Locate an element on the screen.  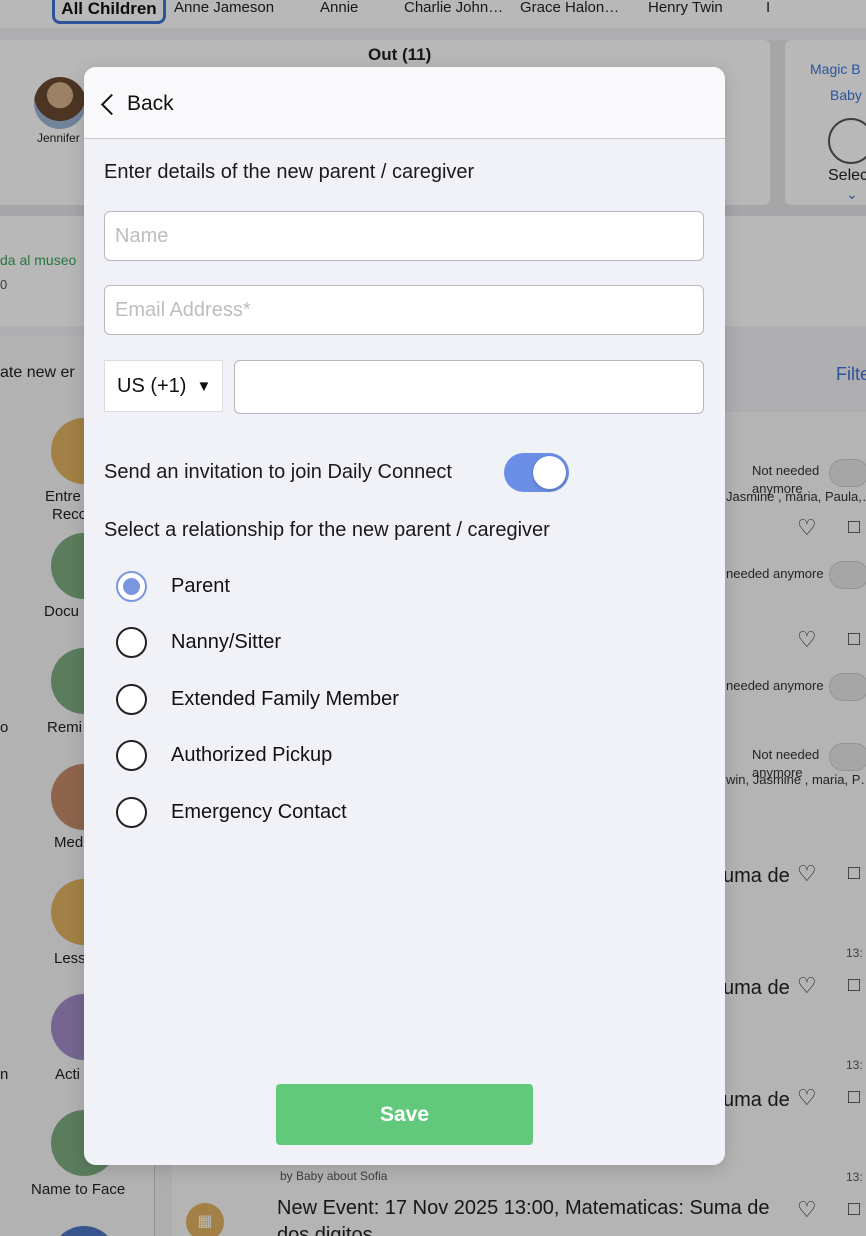
relationship-option-parent: Parent is located at coordinates (173, 586).